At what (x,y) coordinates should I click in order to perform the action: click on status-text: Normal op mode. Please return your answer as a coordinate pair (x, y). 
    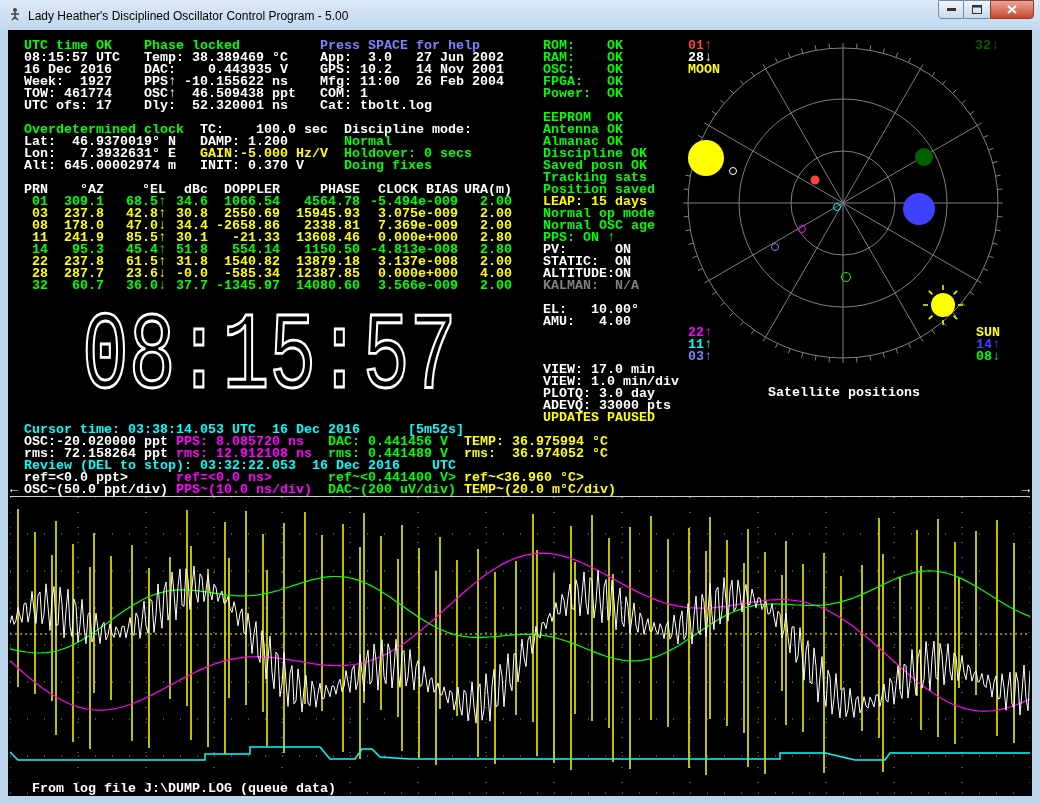
    Looking at the image, I should click on (599, 214).